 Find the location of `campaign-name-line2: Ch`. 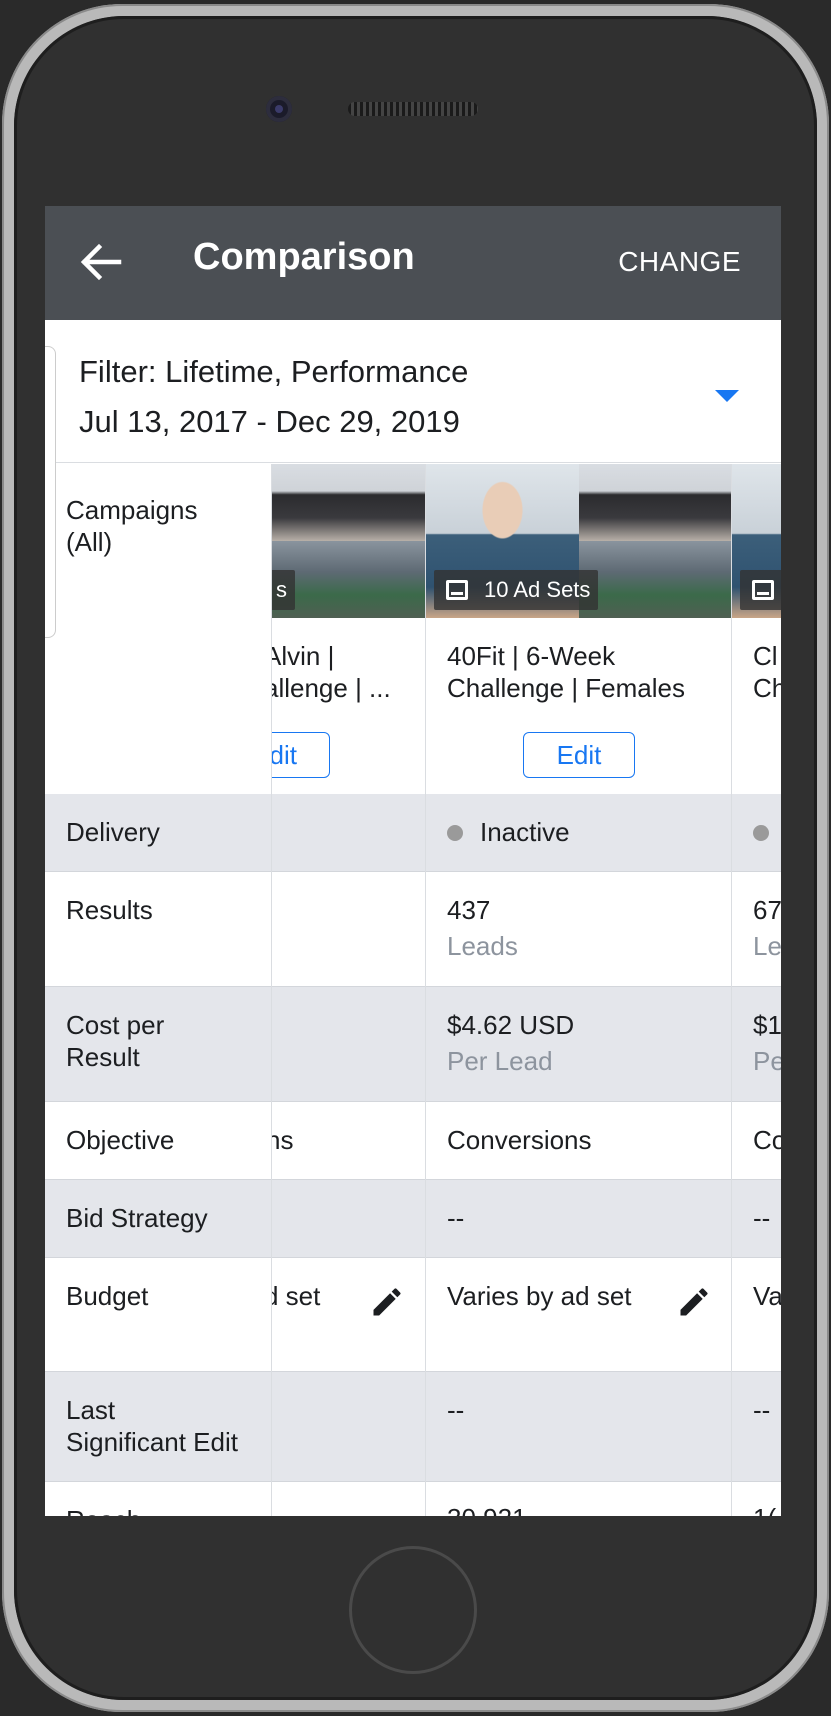

campaign-name-line2: Ch is located at coordinates (767, 688).